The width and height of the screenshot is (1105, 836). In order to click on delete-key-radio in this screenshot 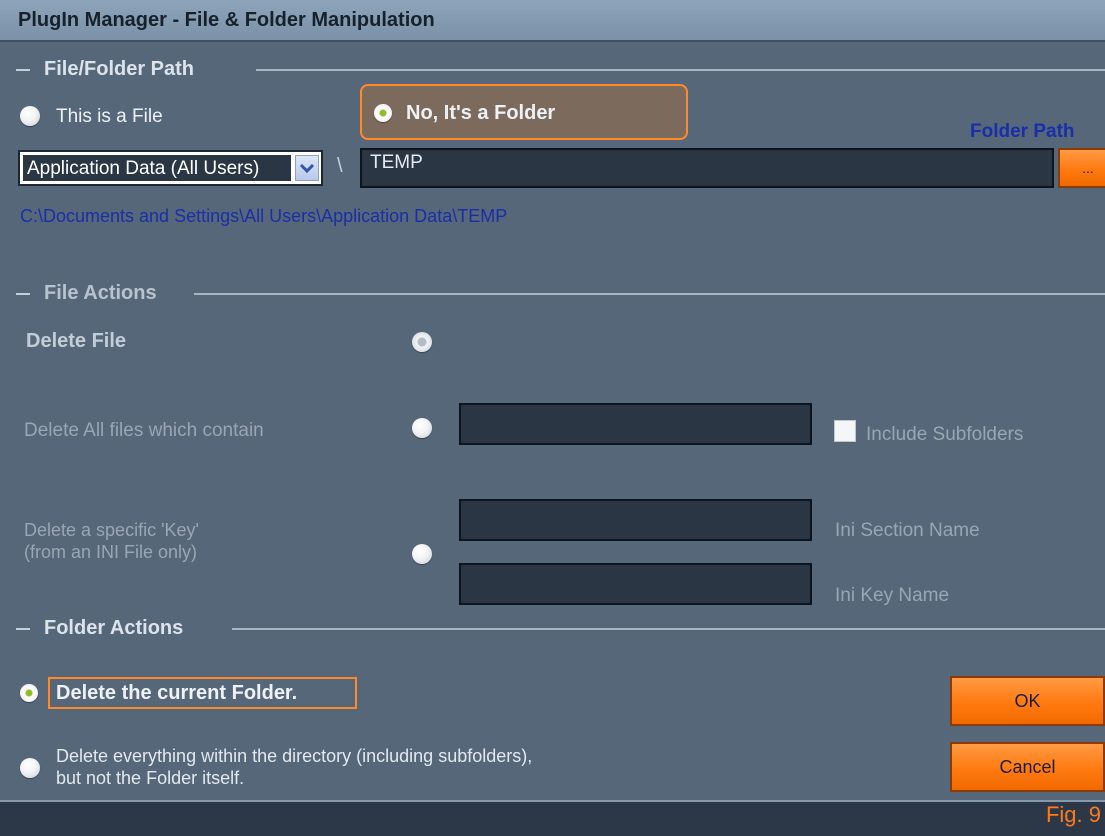, I will do `click(422, 554)`.